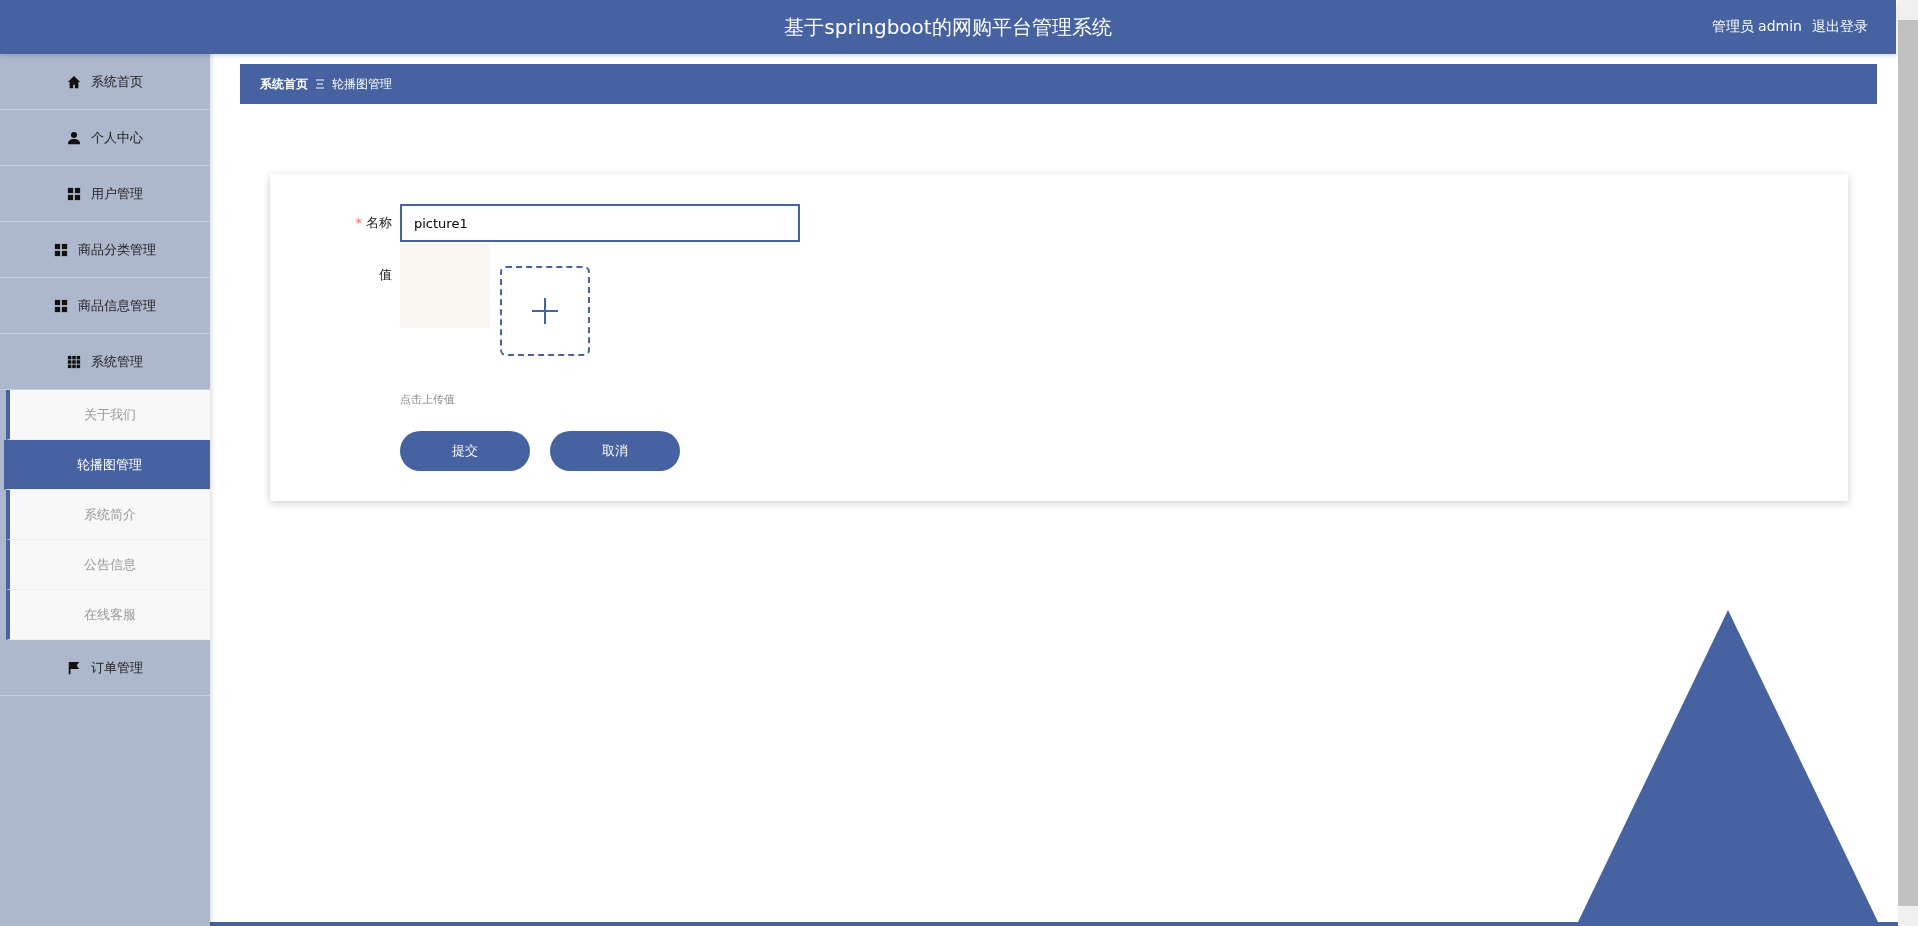 The image size is (1918, 926). I want to click on submit-button: 提交, so click(465, 451).